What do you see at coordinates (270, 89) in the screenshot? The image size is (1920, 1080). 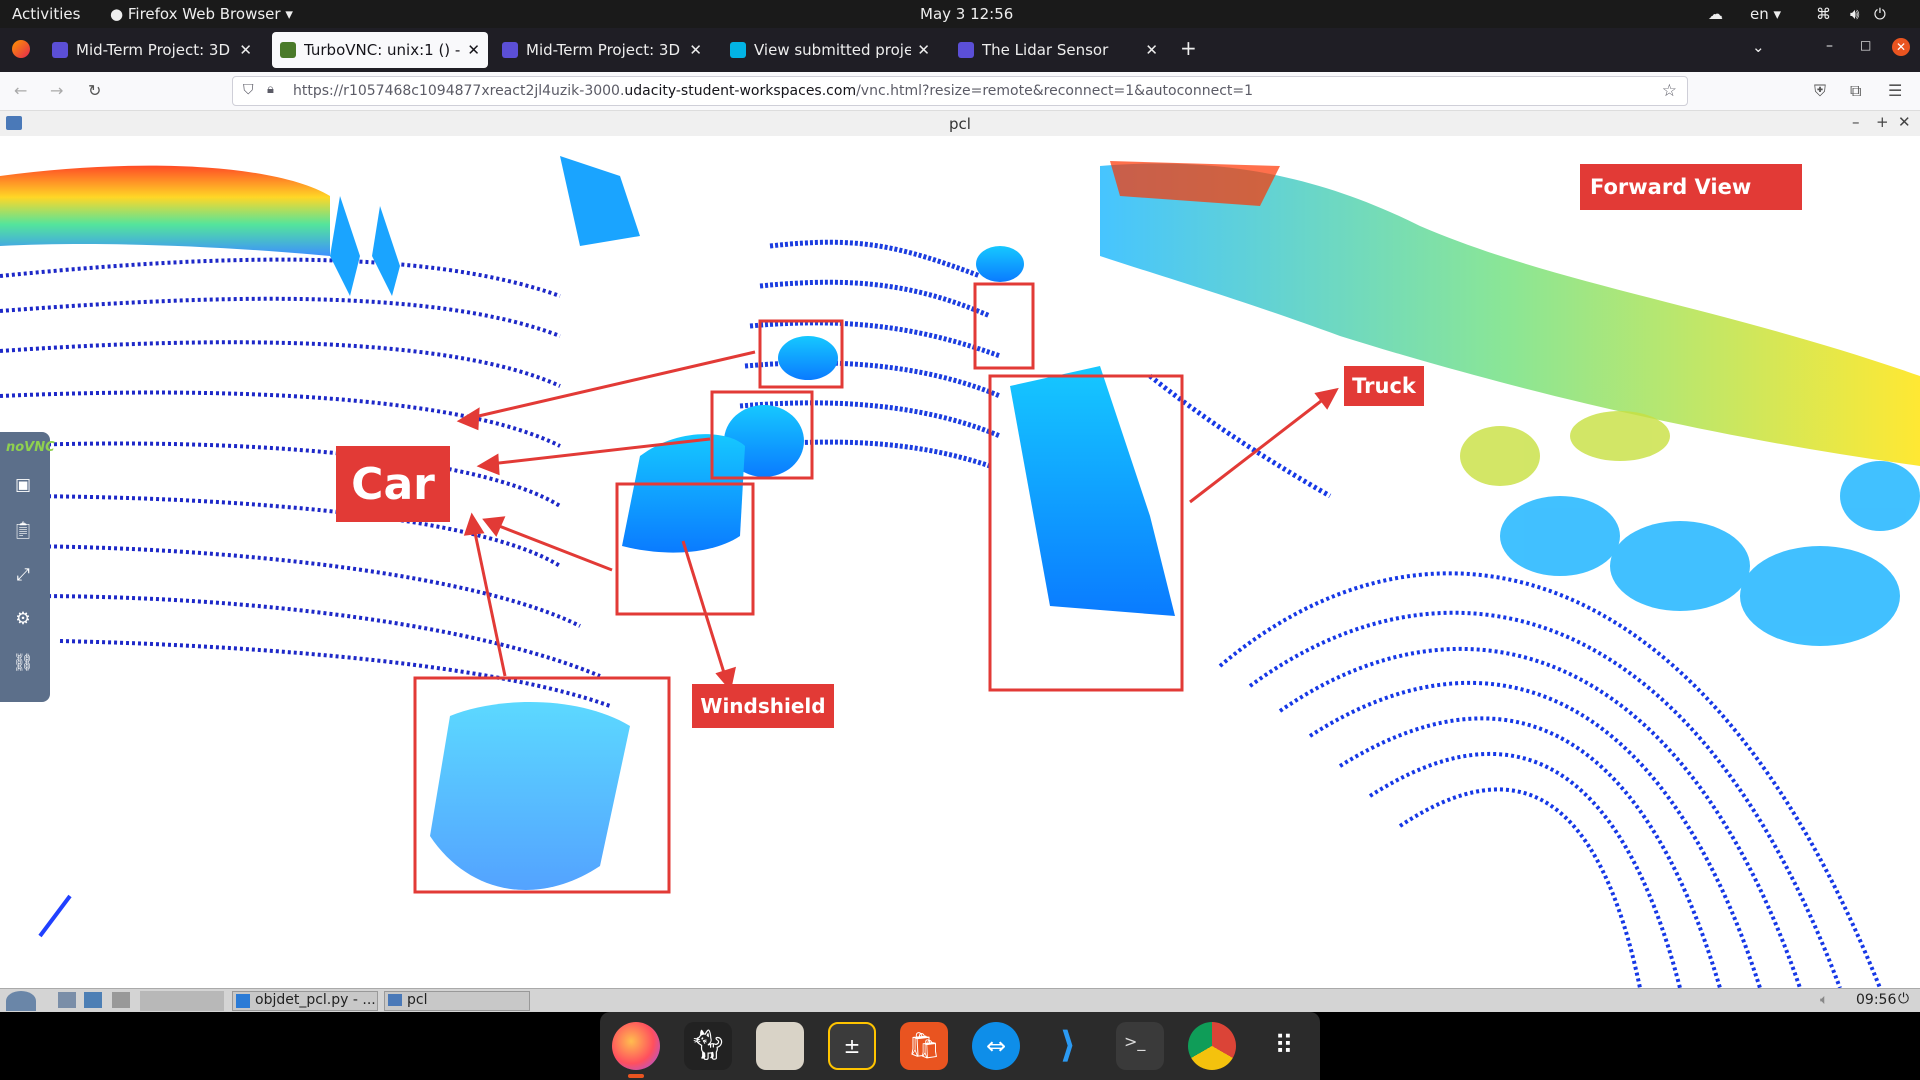 I see `lock-icon: 🔒︎` at bounding box center [270, 89].